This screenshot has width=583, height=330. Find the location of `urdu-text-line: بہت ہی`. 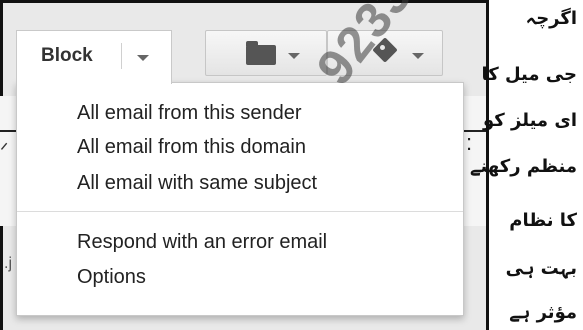

urdu-text-line: بہت ہی is located at coordinates (541, 268).